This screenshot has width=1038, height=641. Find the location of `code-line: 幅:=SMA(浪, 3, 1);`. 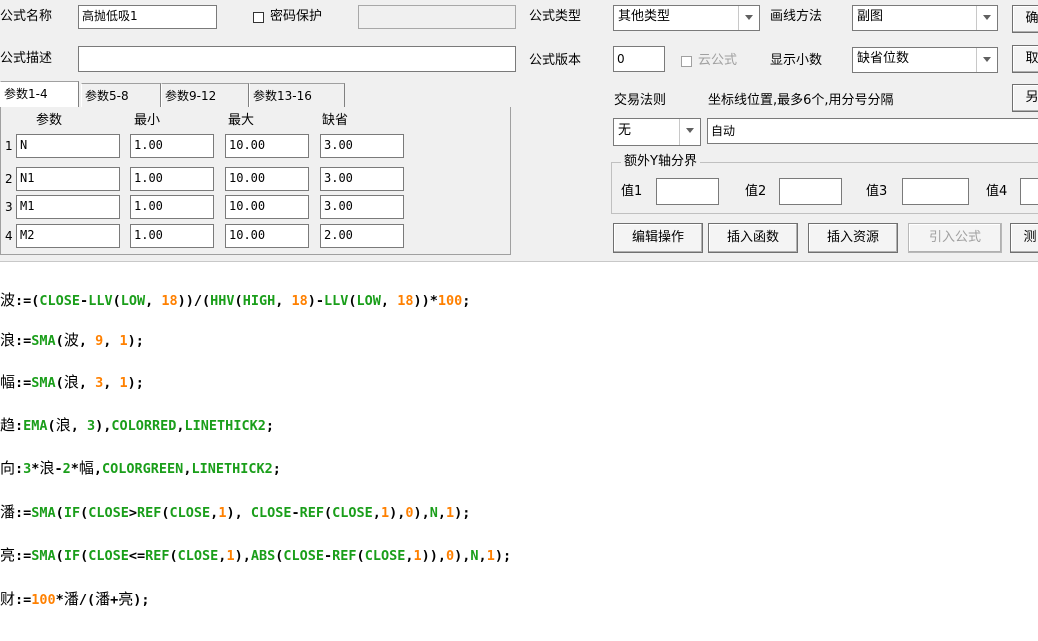

code-line: 幅:=SMA(浪, 3, 1); is located at coordinates (72, 382).